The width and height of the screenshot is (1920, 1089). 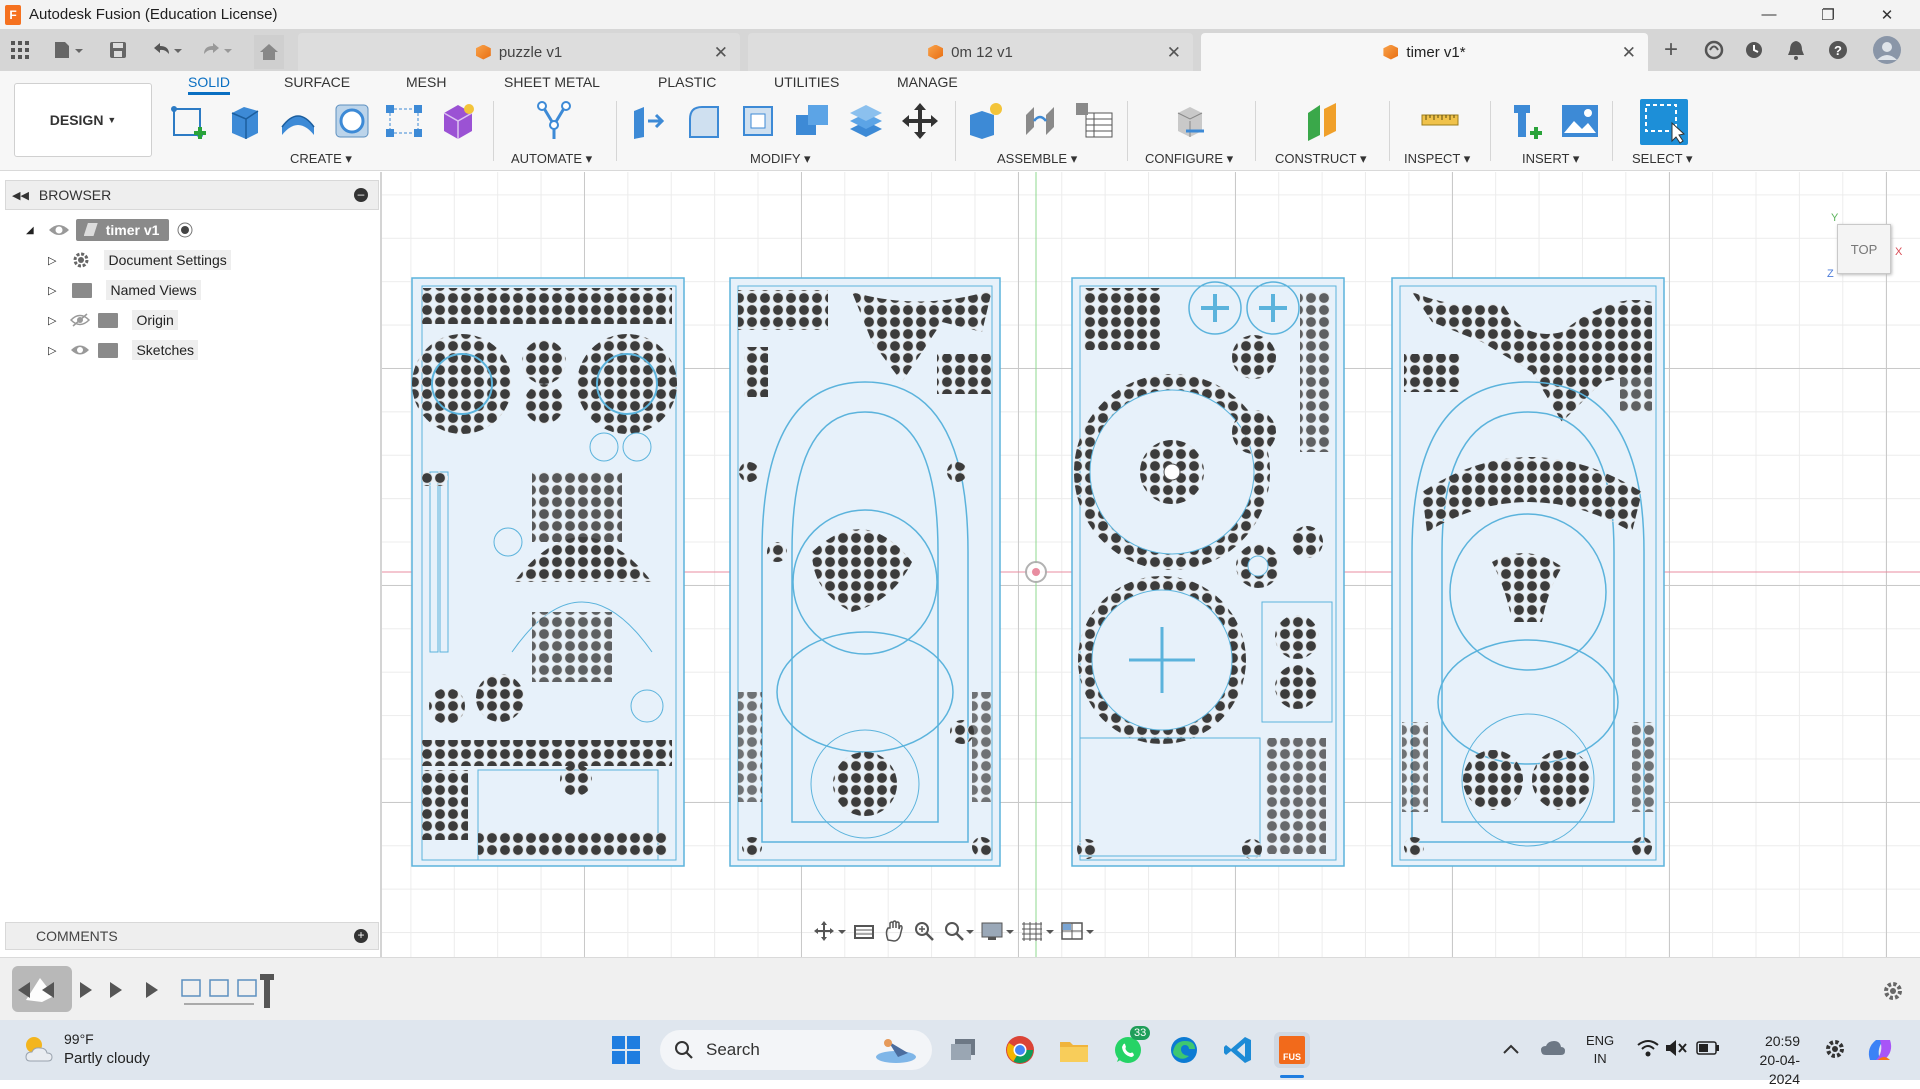 What do you see at coordinates (123, 350) in the screenshot?
I see `browser-item-sketches: ▷ Sketches` at bounding box center [123, 350].